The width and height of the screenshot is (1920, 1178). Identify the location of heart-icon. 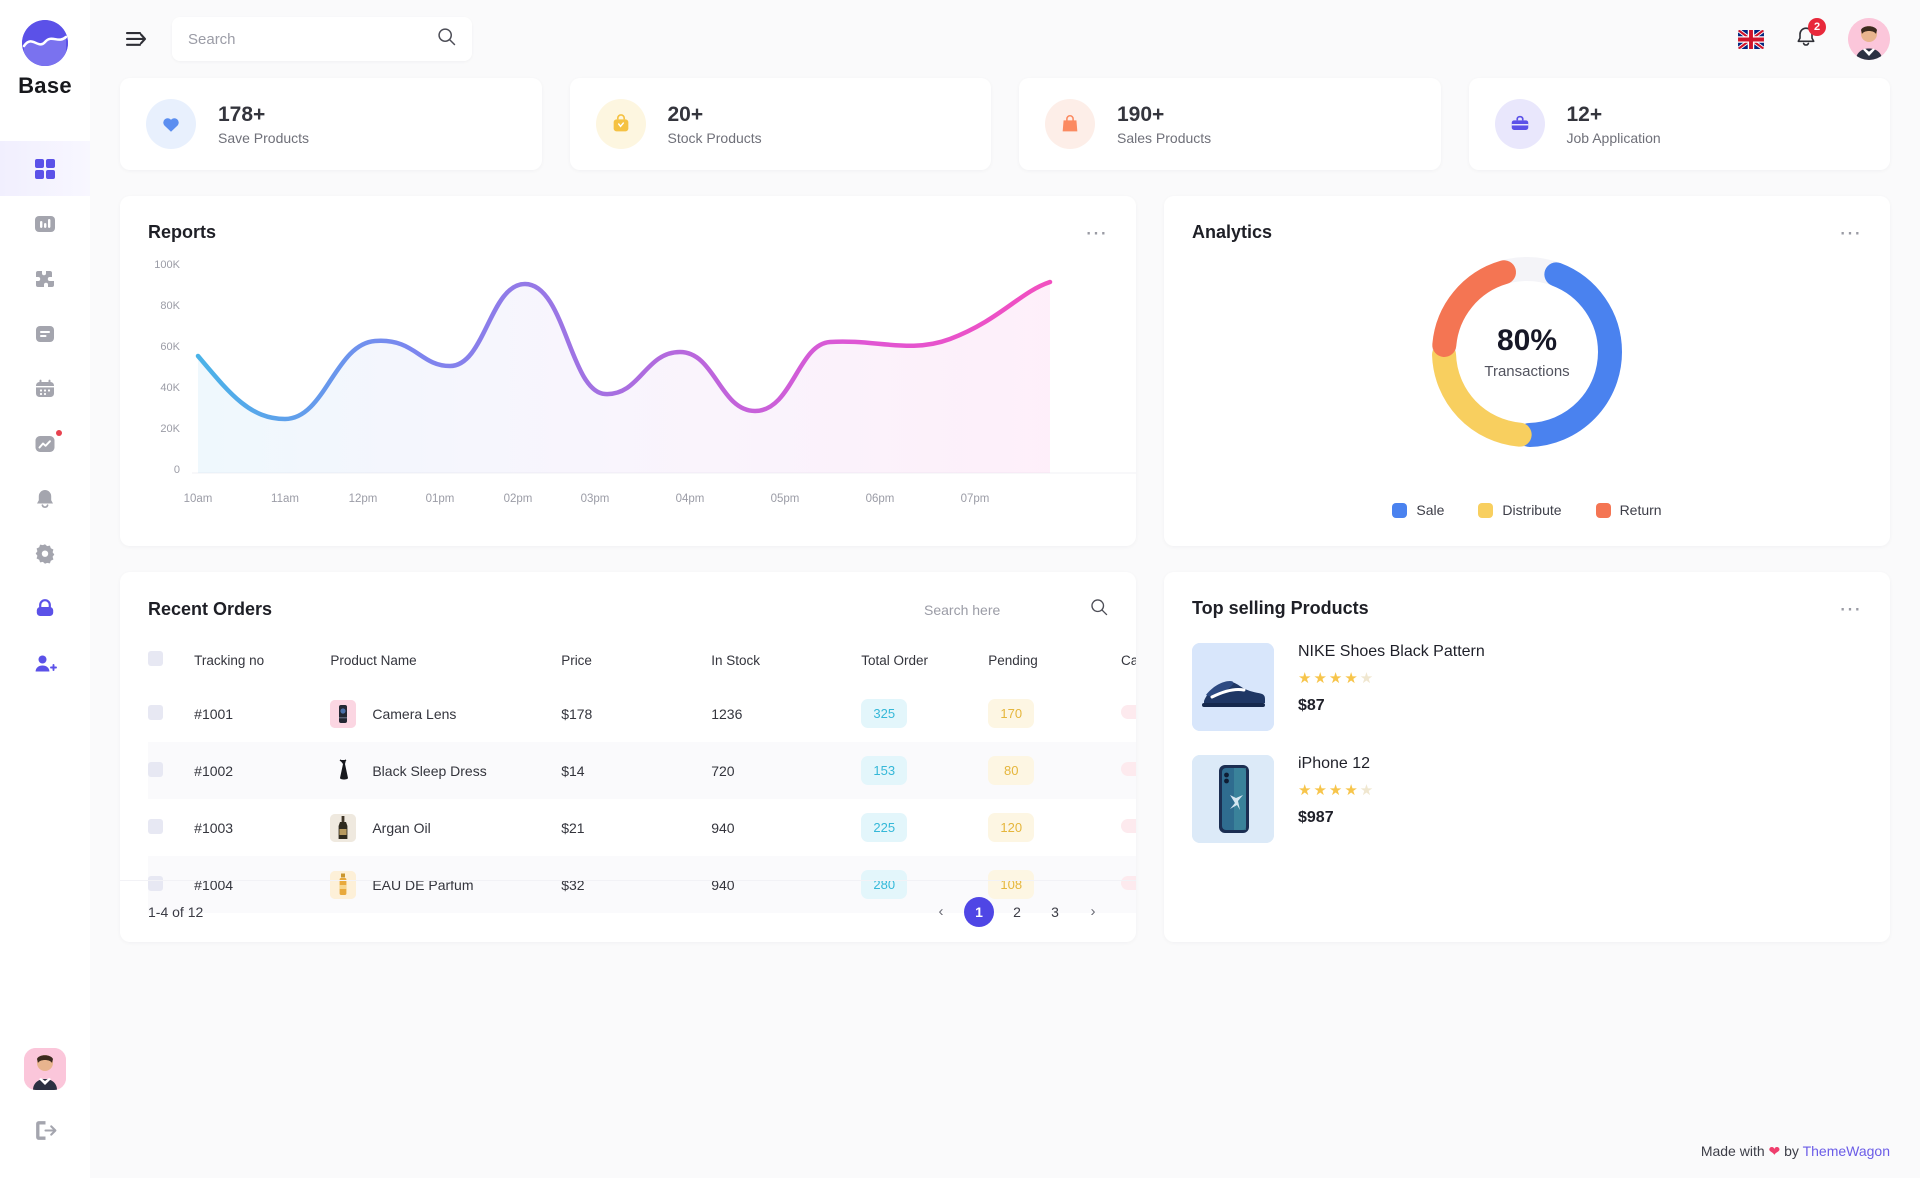
(171, 124).